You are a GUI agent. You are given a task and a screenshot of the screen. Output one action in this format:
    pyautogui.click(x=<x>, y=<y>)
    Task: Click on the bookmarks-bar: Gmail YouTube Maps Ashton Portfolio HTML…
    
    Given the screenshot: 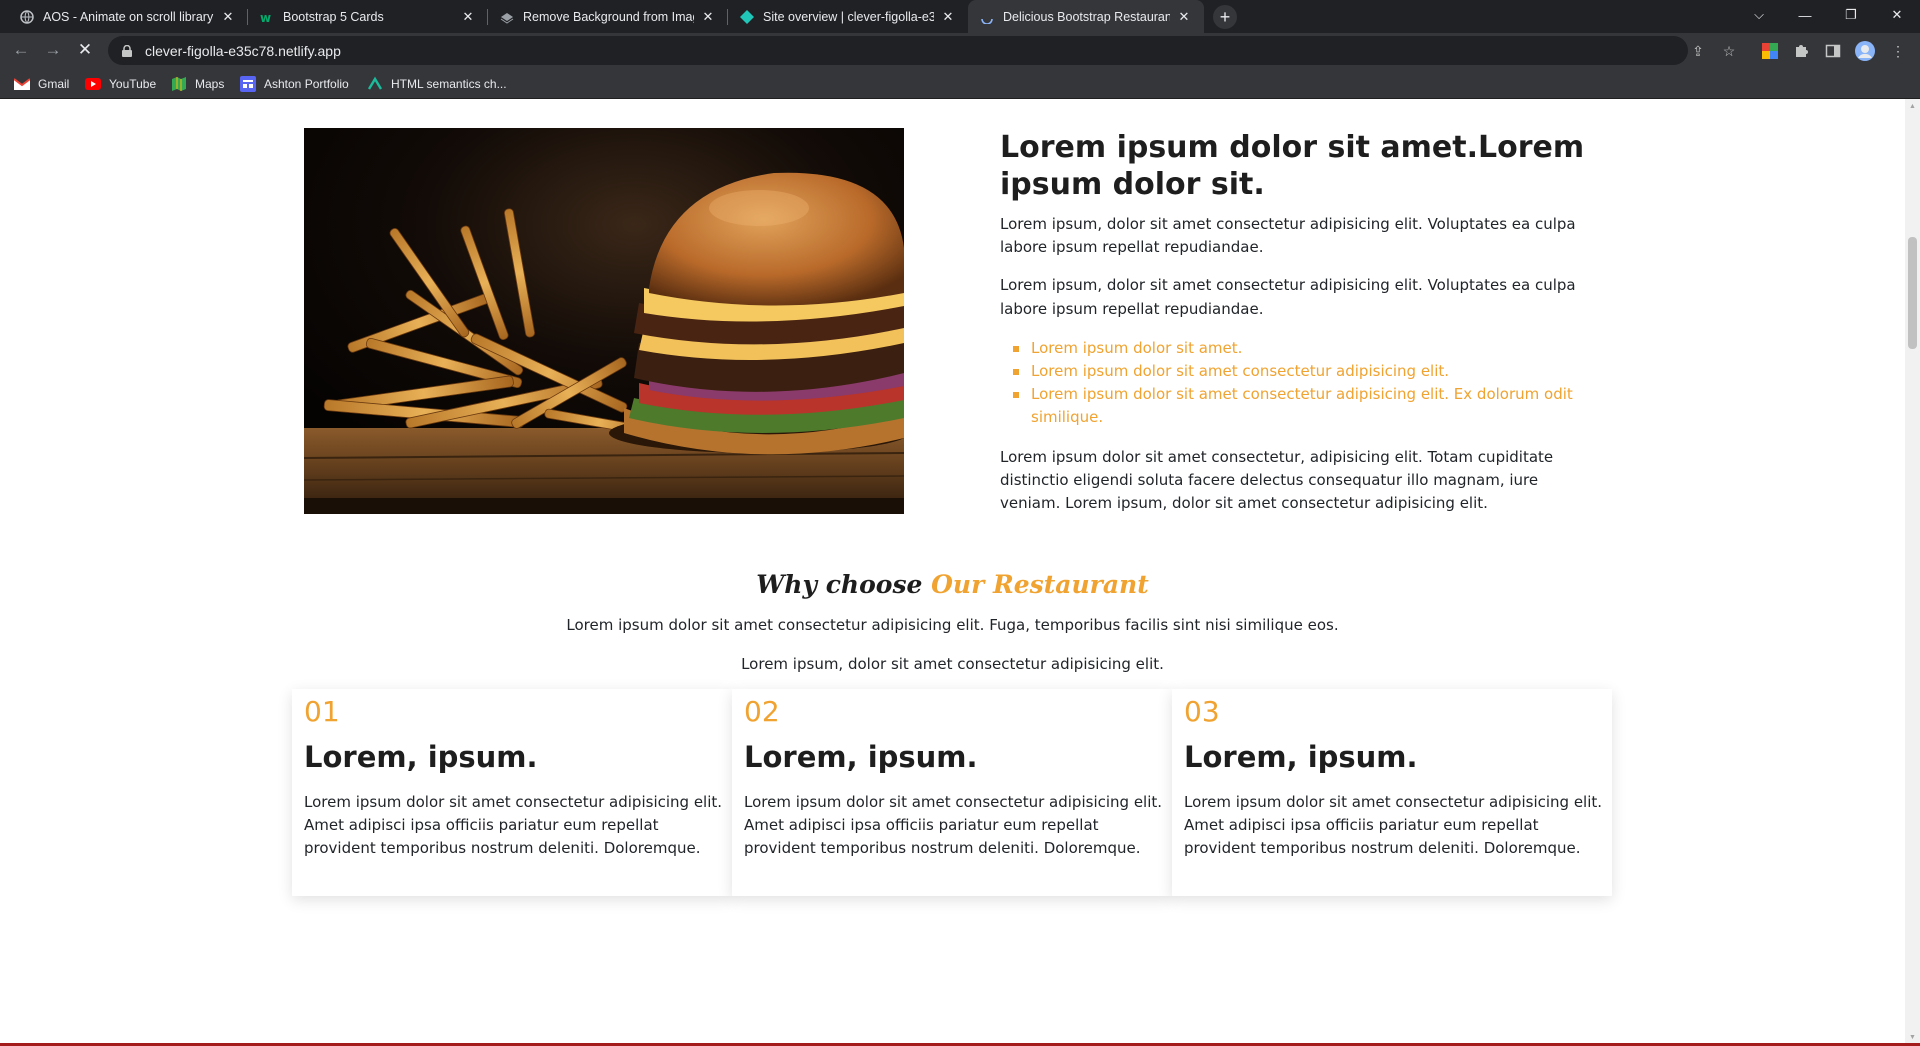 What is the action you would take?
    pyautogui.click(x=960, y=83)
    